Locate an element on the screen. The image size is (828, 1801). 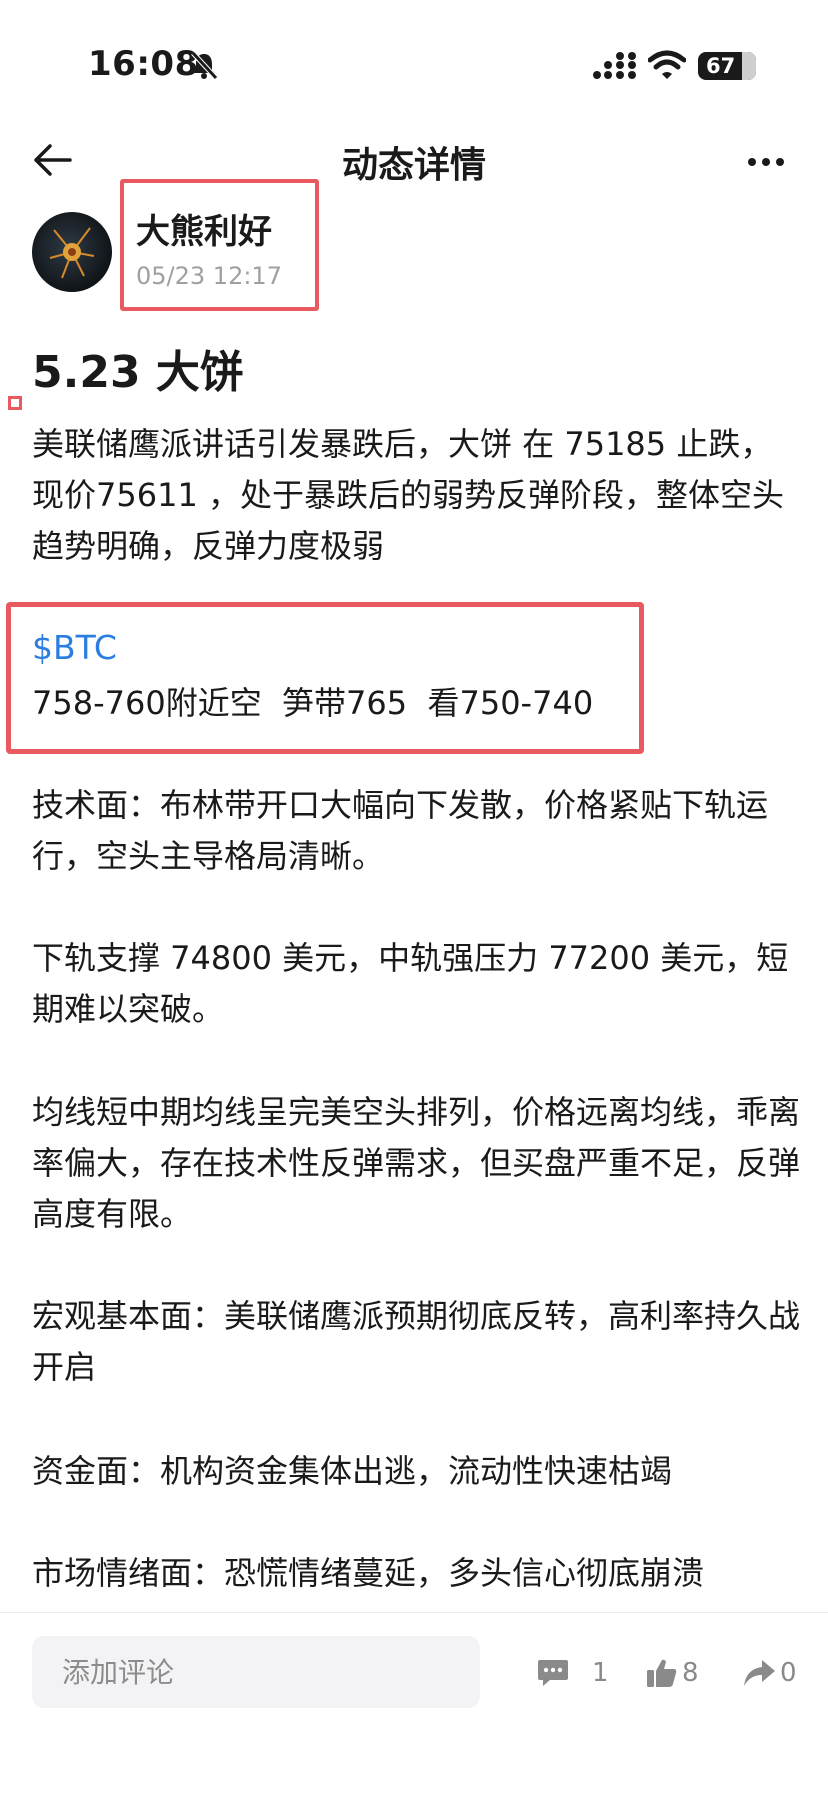
author-name: 大熊利好 is located at coordinates (204, 228).